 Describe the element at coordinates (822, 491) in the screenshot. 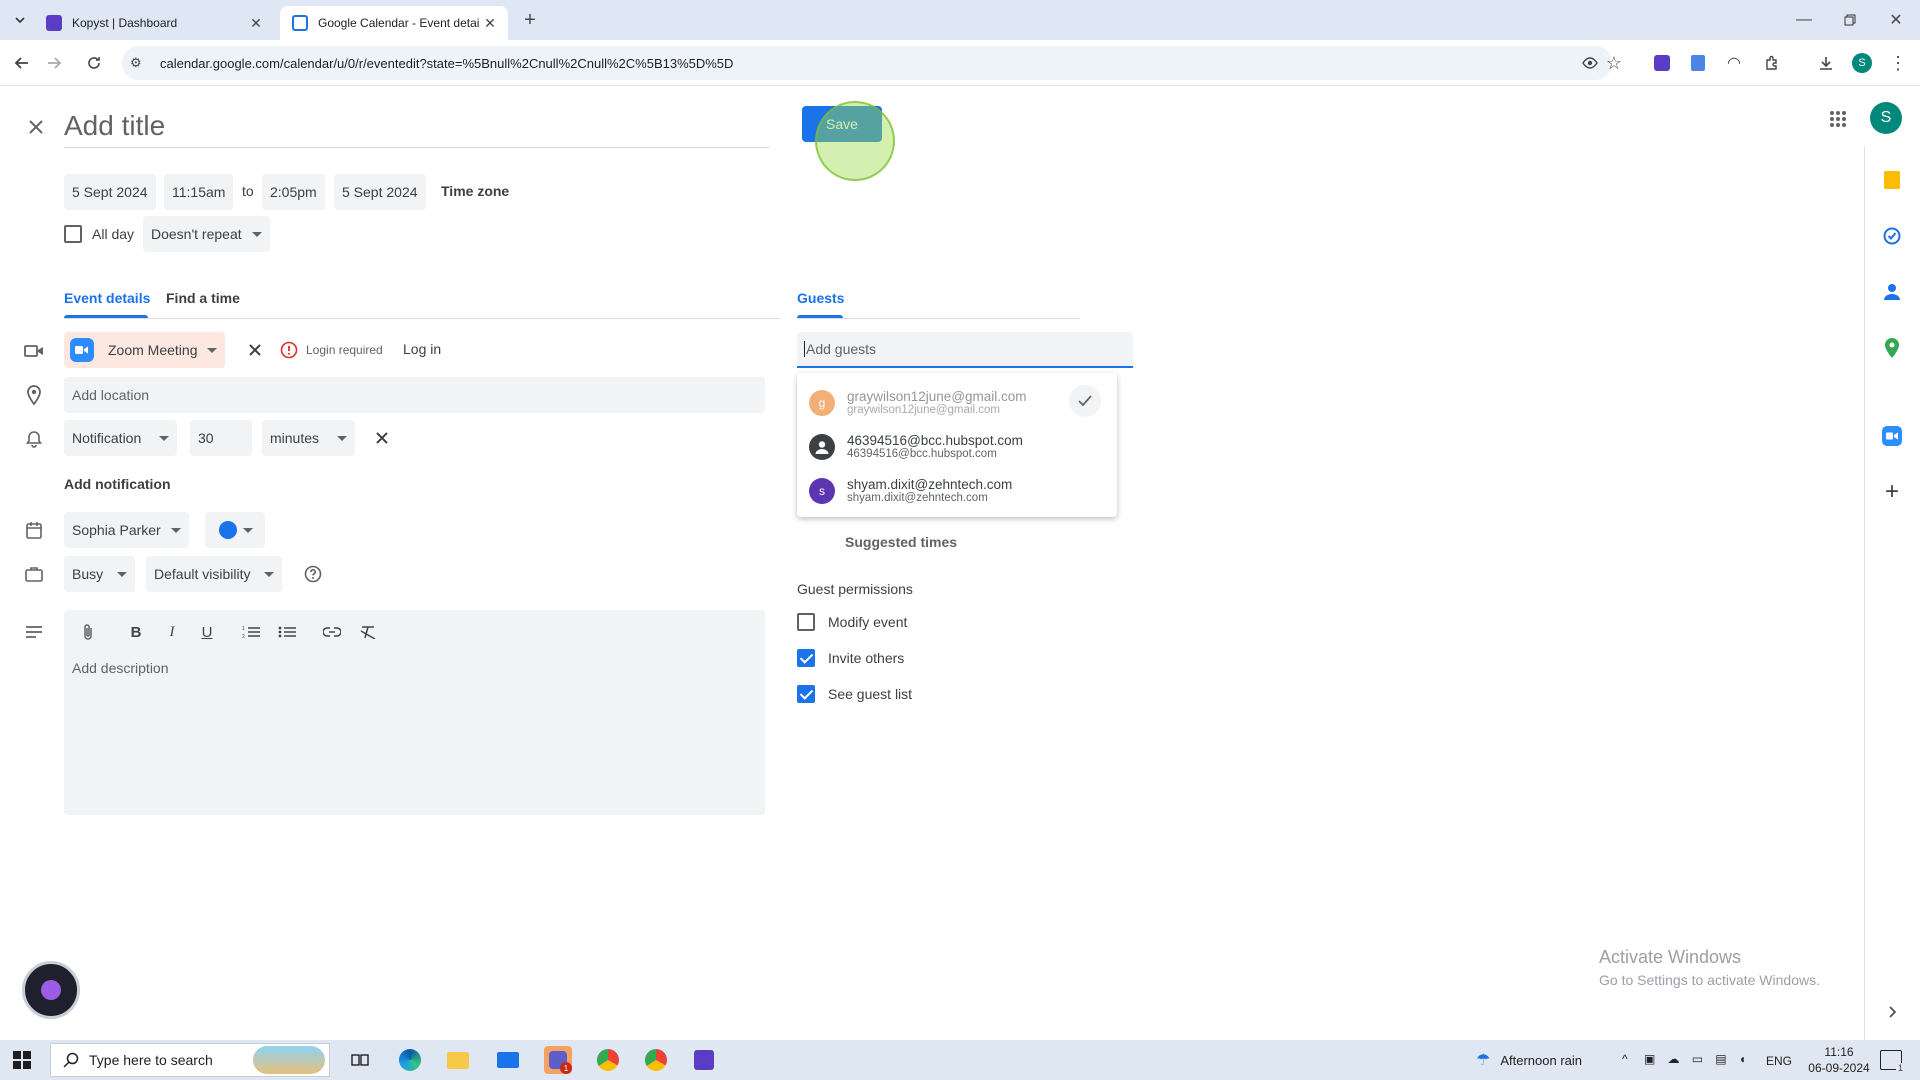

I see `guest-avatar-initial: s` at that location.